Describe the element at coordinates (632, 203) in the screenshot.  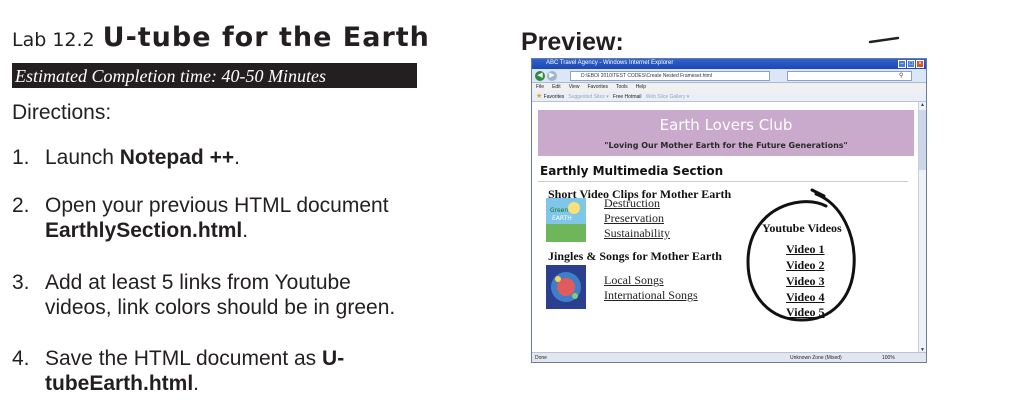
I see `clip-link-destruction: Destruction` at that location.